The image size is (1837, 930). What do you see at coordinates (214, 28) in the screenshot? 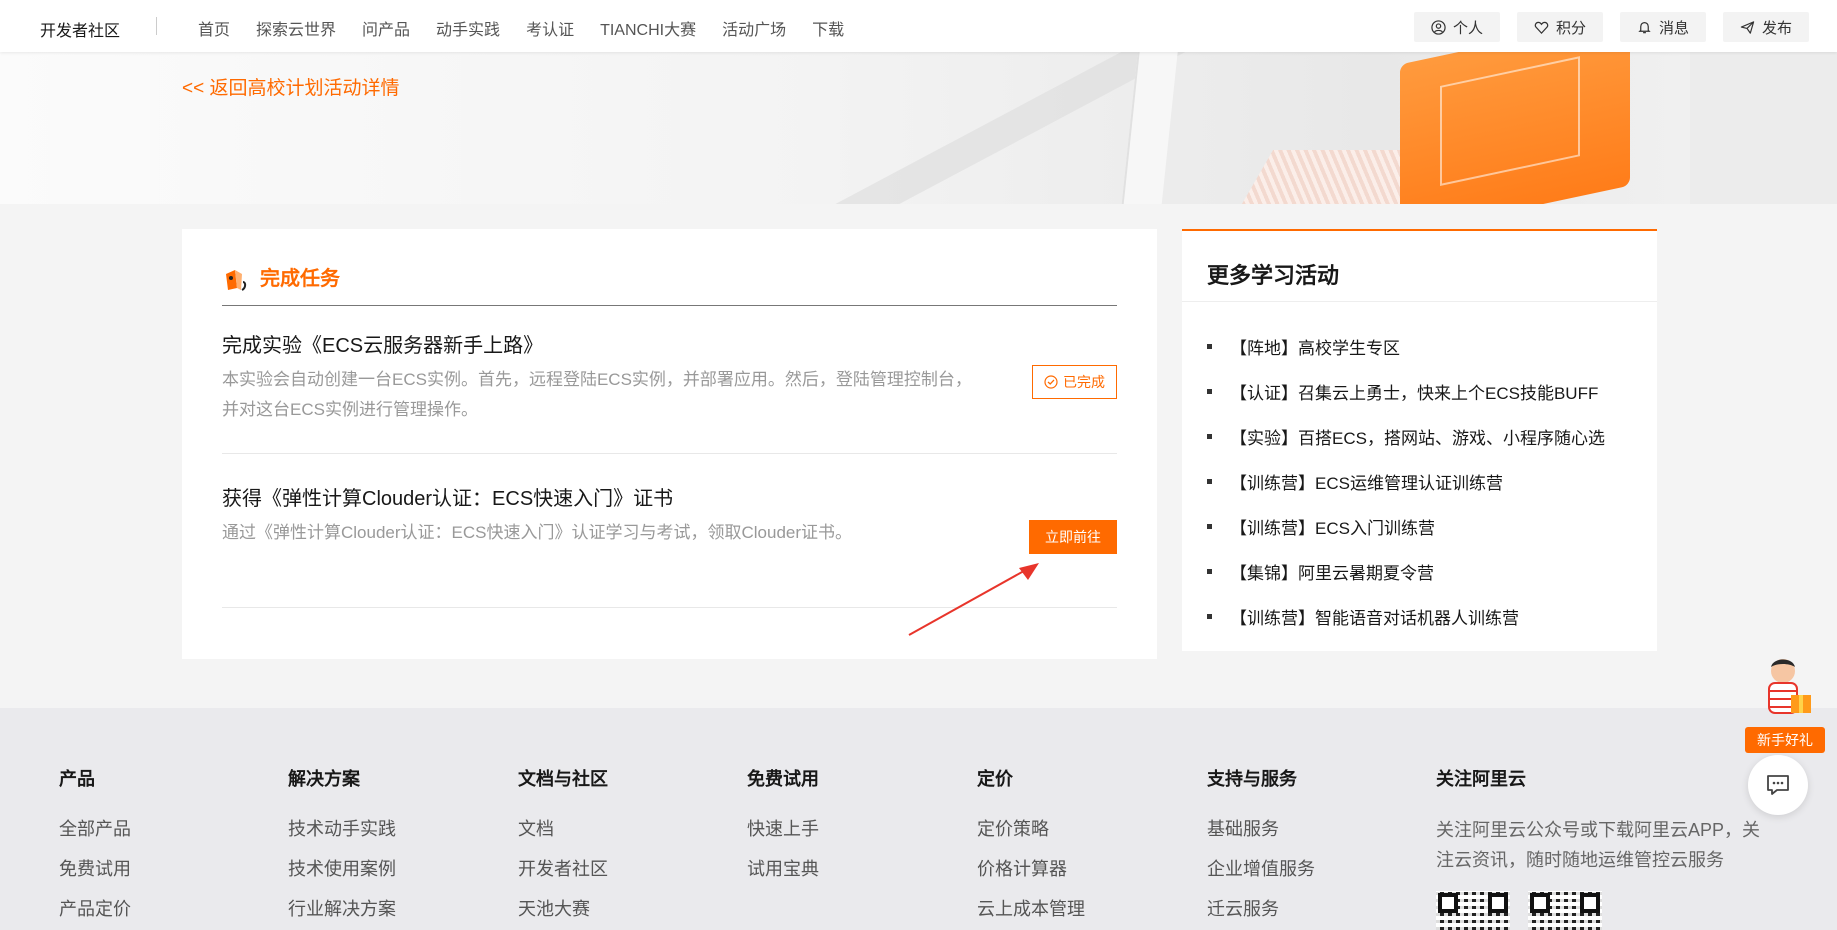
I see `nav-link-home: 首页` at bounding box center [214, 28].